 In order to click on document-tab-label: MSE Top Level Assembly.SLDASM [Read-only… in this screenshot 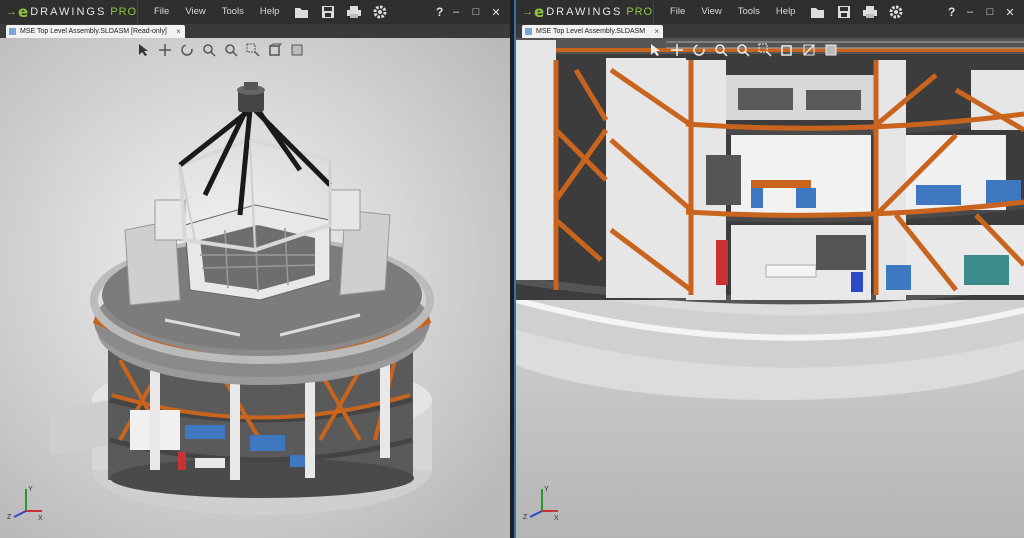, I will do `click(93, 31)`.